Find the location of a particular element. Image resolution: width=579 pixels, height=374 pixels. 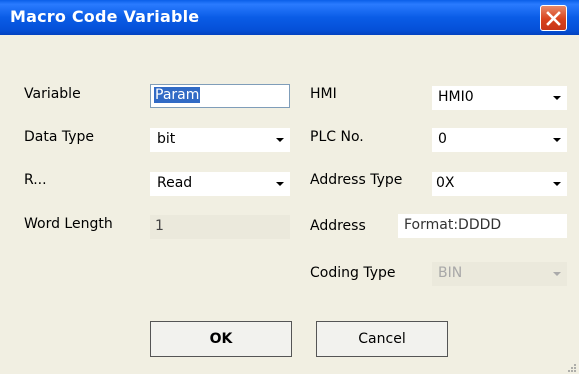

word-length-label: Word Length is located at coordinates (68, 224).